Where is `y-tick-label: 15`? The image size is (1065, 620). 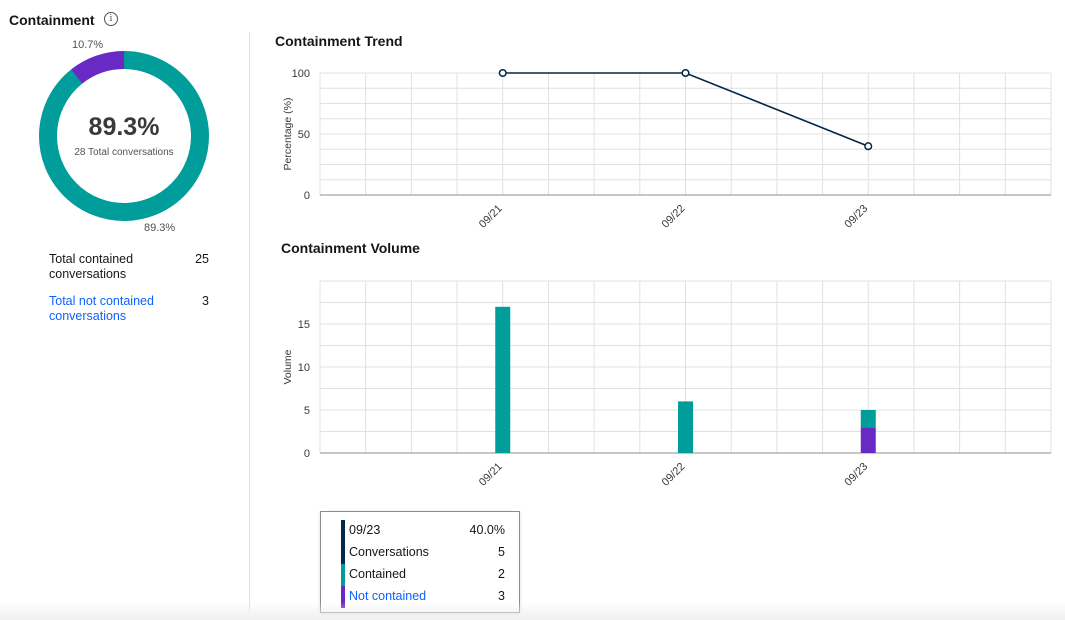
y-tick-label: 15 is located at coordinates (304, 325).